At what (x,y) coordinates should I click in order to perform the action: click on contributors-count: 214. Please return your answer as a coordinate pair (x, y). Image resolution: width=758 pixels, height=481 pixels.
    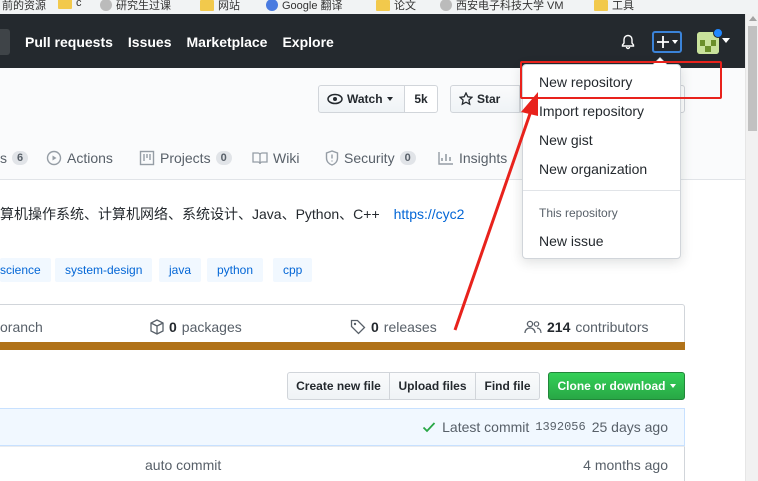
    Looking at the image, I should click on (559, 327).